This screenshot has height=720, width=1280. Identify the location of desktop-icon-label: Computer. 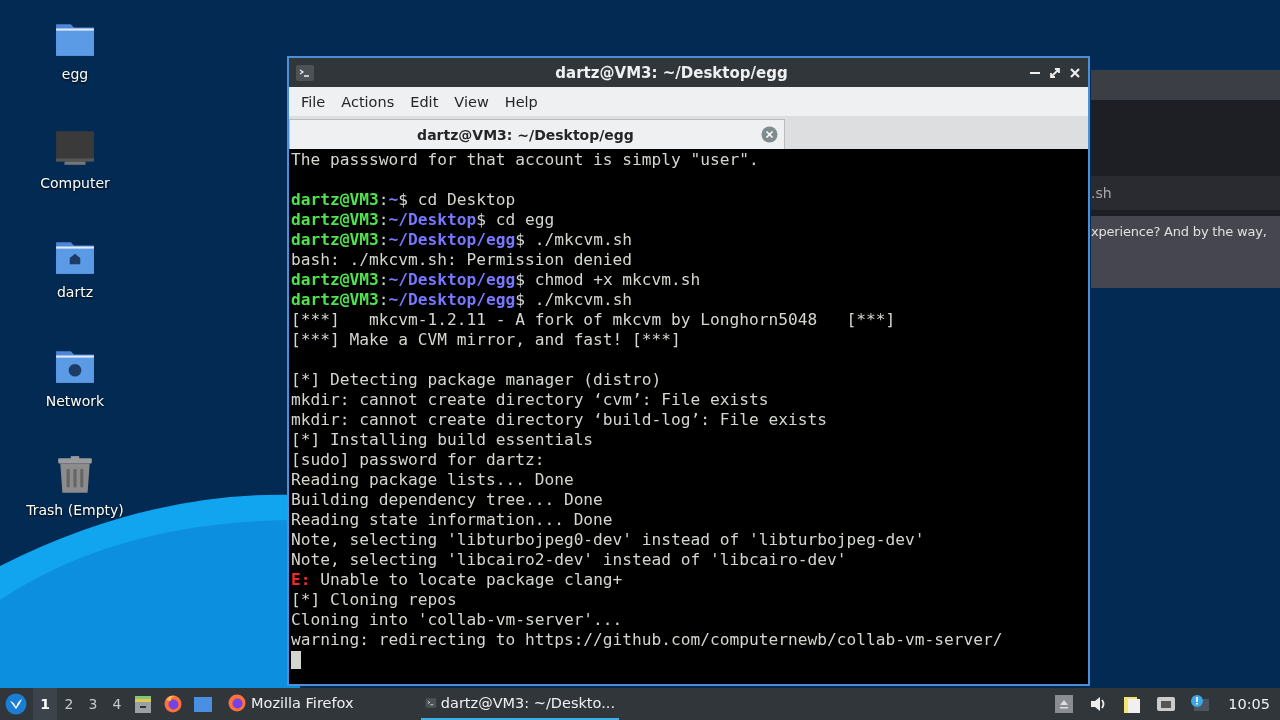
(75, 183).